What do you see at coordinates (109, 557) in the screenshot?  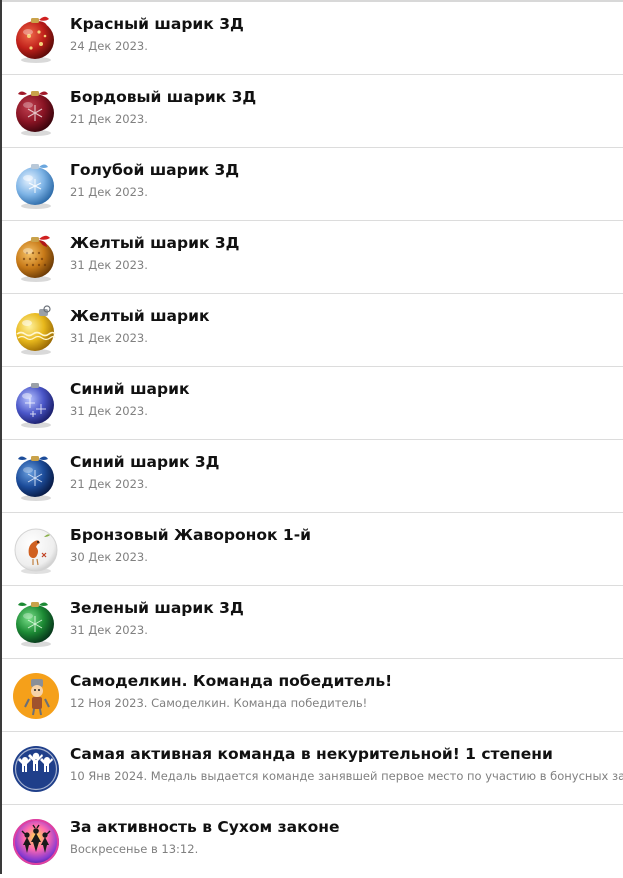 I see `award-date: 30 Дек 2023.` at bounding box center [109, 557].